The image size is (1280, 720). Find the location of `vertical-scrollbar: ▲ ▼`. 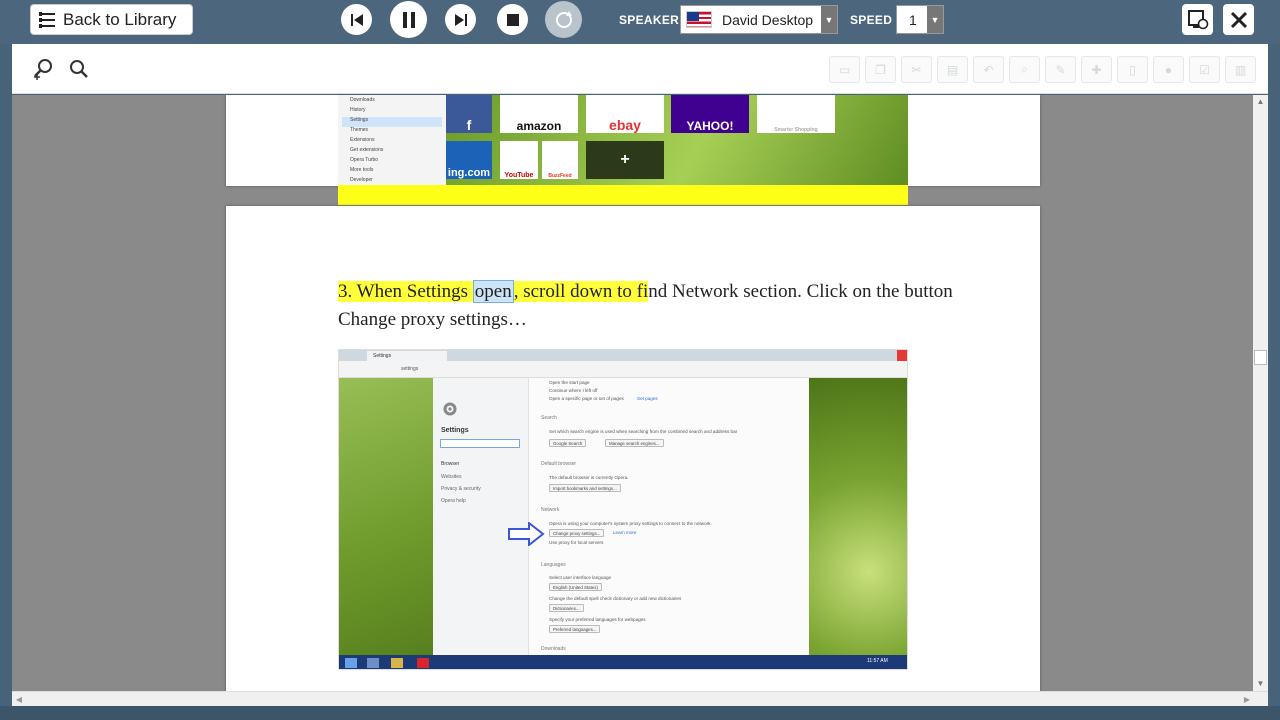

vertical-scrollbar: ▲ ▼ is located at coordinates (1260, 393).